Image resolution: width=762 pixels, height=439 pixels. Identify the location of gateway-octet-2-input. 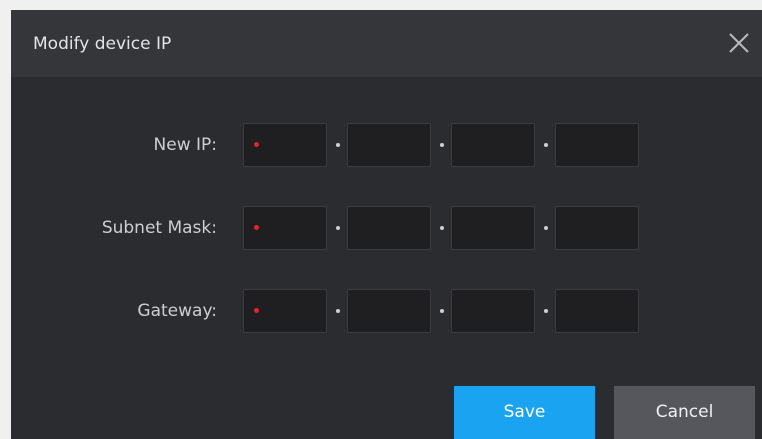
(389, 311).